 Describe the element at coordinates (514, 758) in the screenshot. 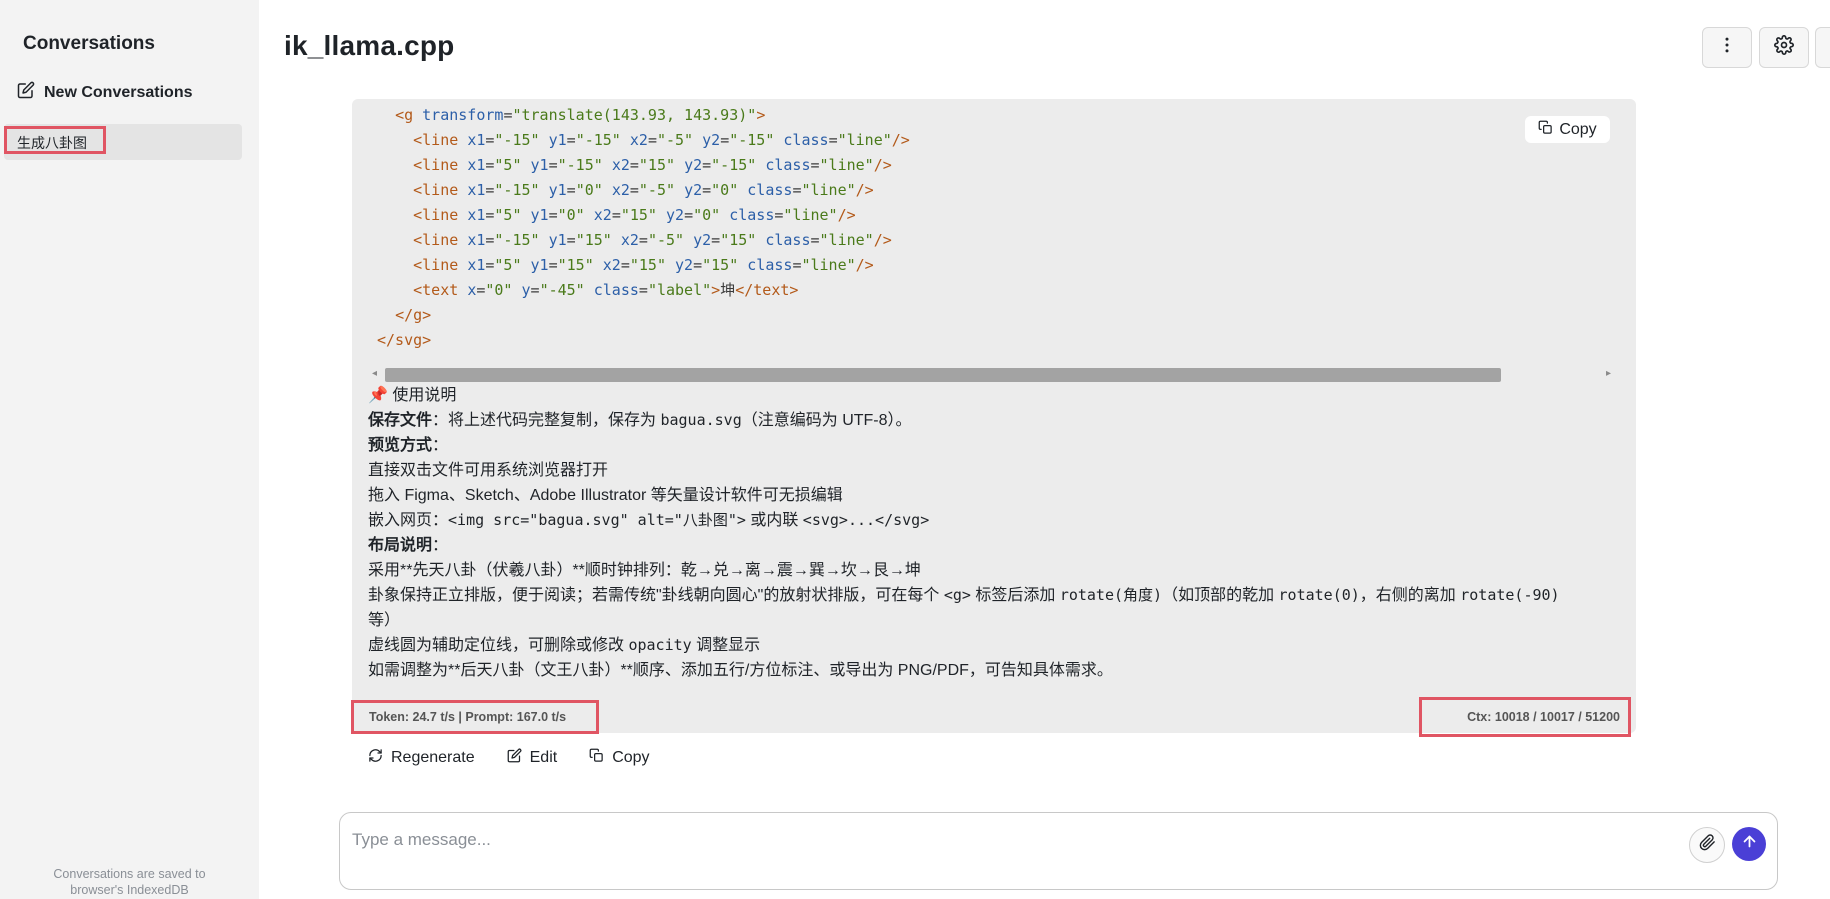

I see `edit-icon` at that location.